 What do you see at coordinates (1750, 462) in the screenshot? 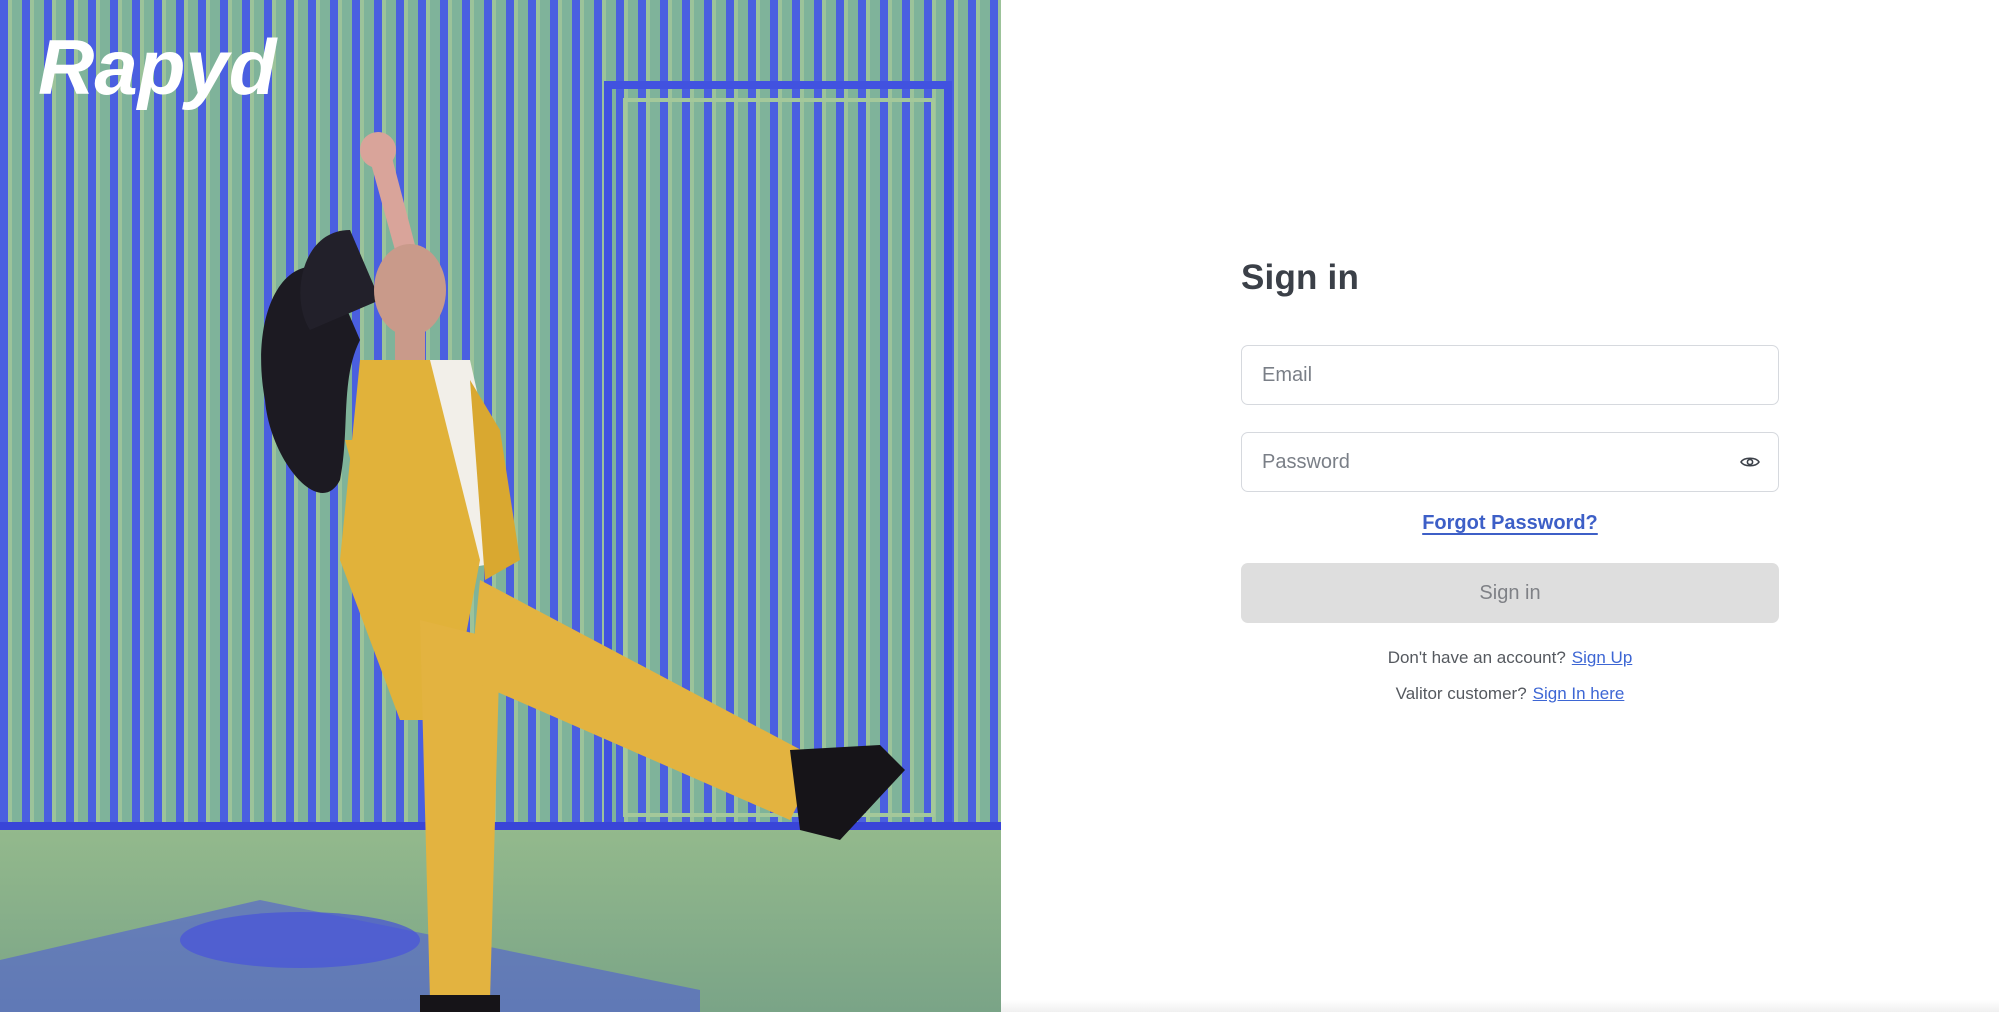
I see `eye-icon` at bounding box center [1750, 462].